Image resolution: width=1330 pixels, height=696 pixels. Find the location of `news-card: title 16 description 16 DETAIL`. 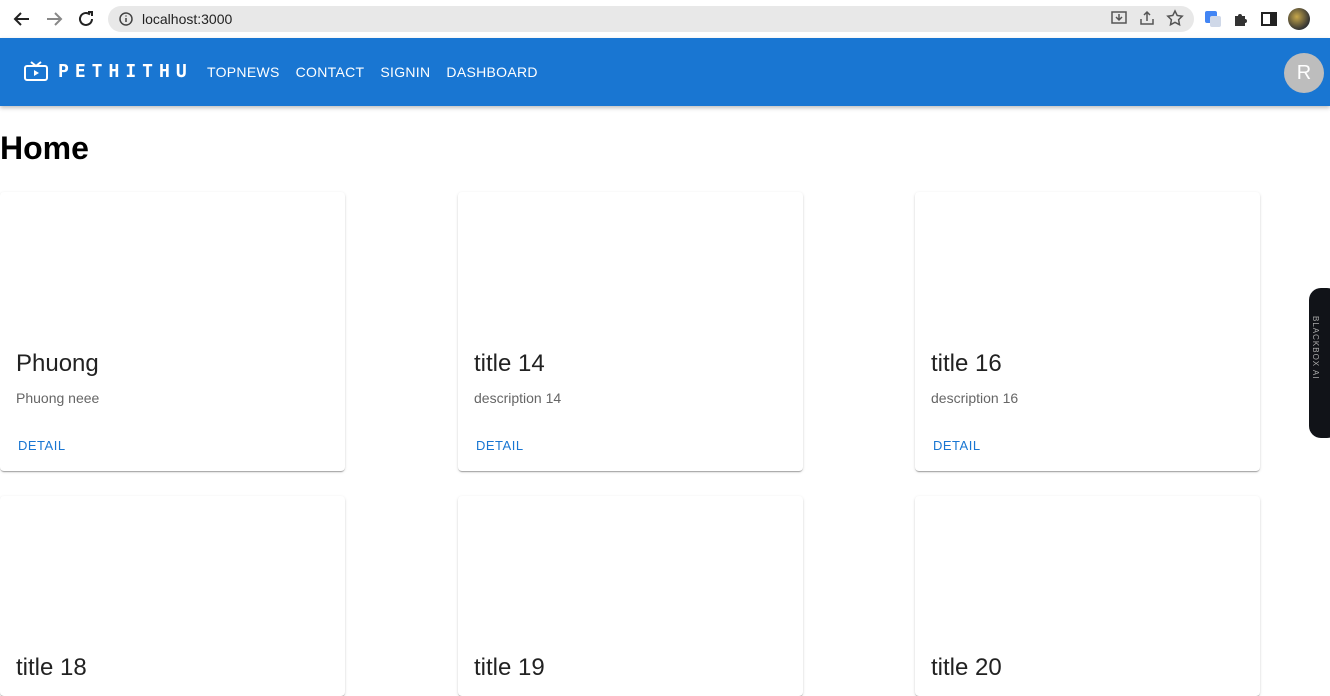

news-card: title 16 description 16 DETAIL is located at coordinates (1087, 331).